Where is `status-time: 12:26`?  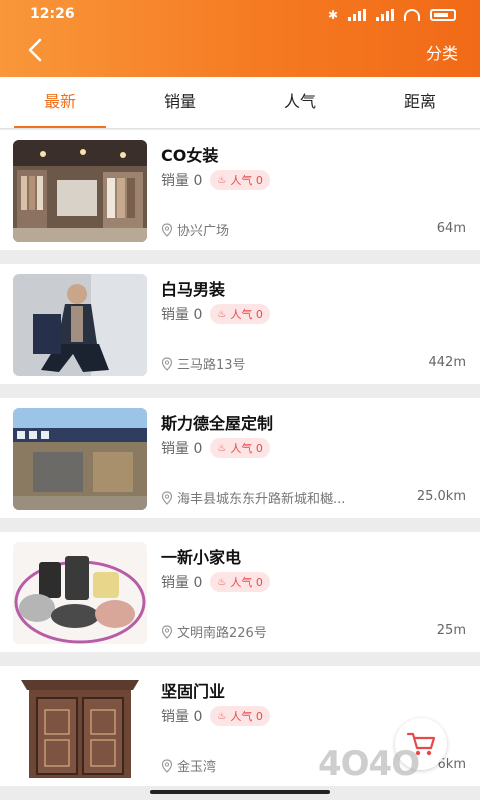
status-time: 12:26 is located at coordinates (52, 14).